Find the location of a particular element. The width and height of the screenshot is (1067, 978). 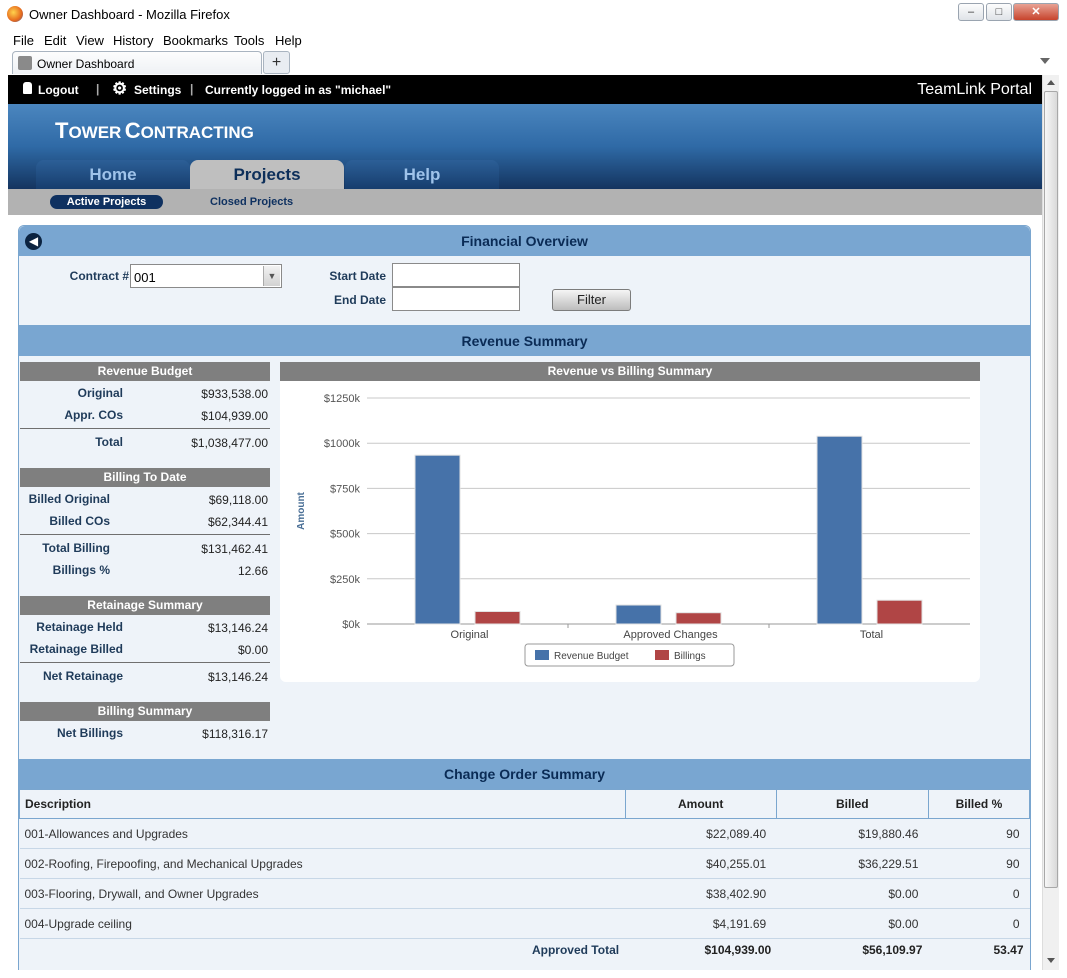

end-date-input is located at coordinates (456, 299).